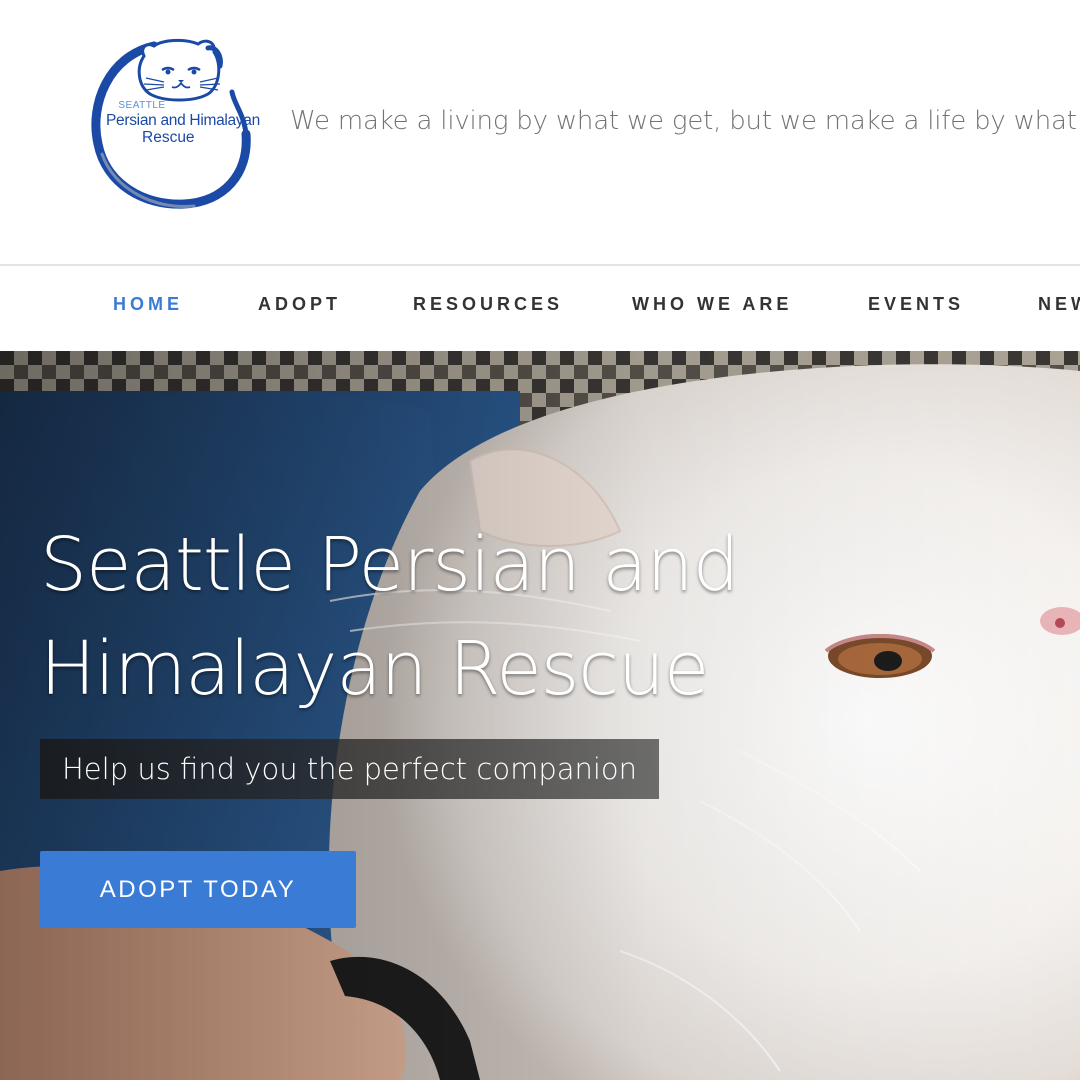 The image size is (1080, 1080). What do you see at coordinates (450, 617) in the screenshot?
I see `hero-title: Seattle Persian and Himalayan Rescue` at bounding box center [450, 617].